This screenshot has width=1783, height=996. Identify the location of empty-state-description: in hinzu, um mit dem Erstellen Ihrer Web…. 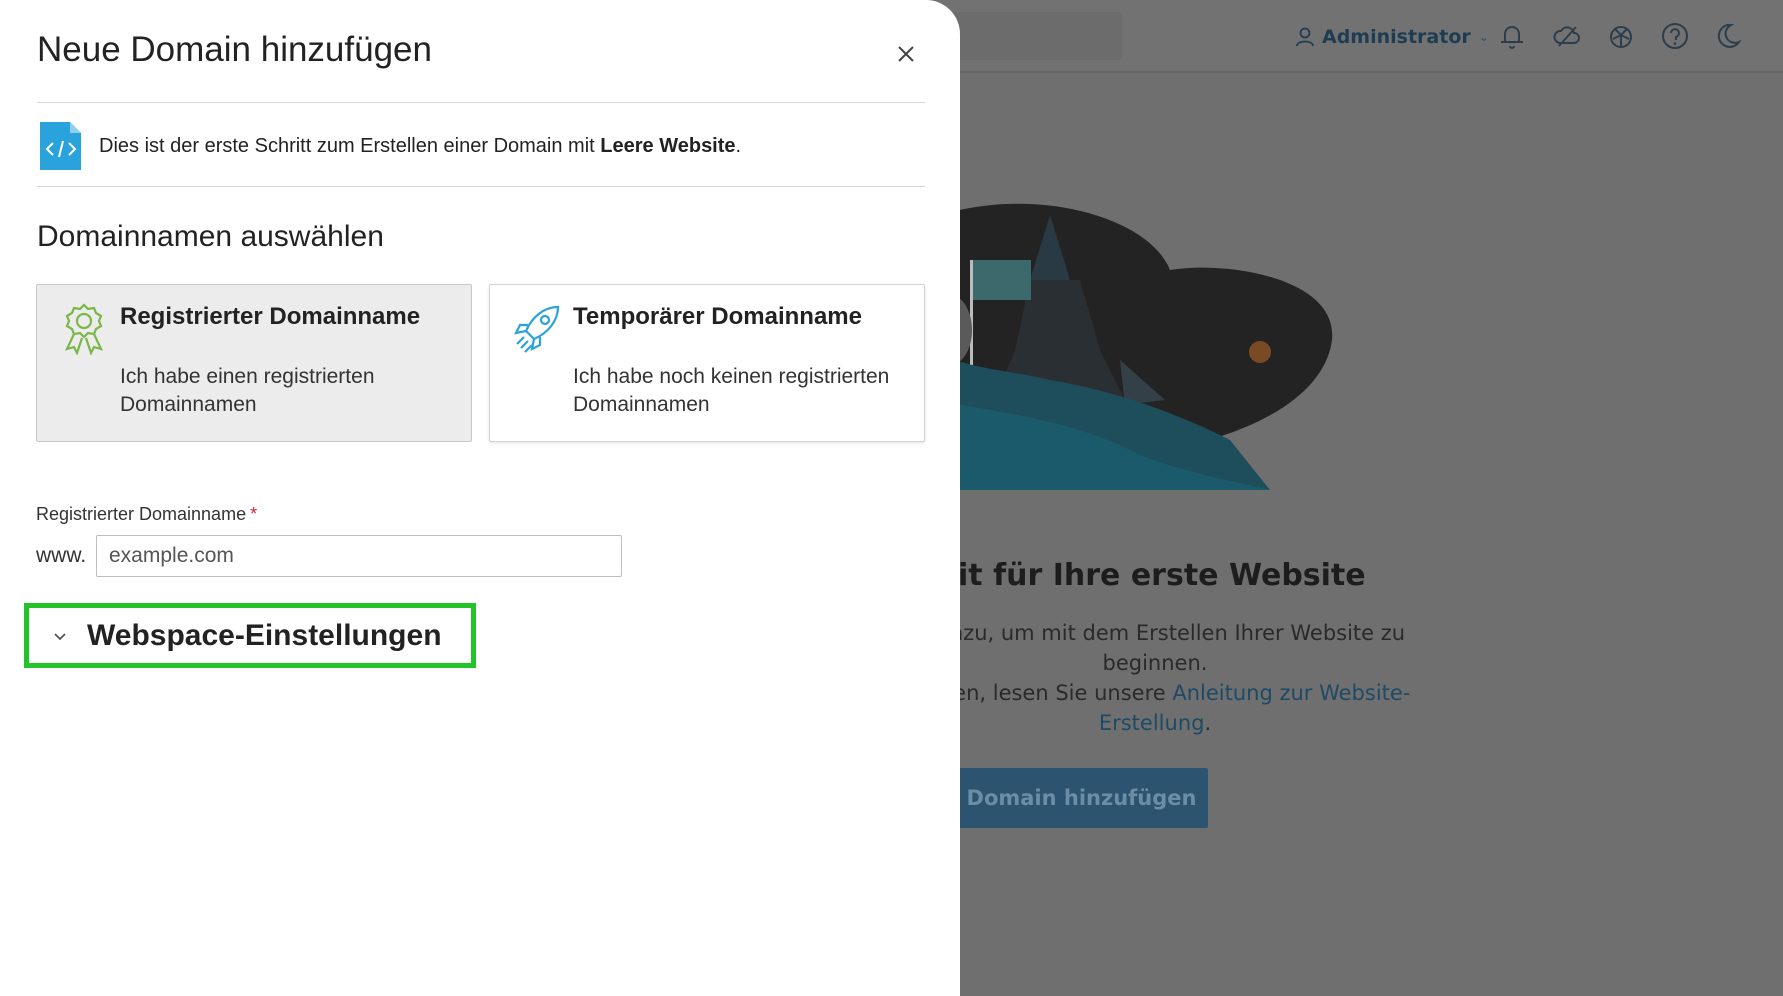
(1155, 648).